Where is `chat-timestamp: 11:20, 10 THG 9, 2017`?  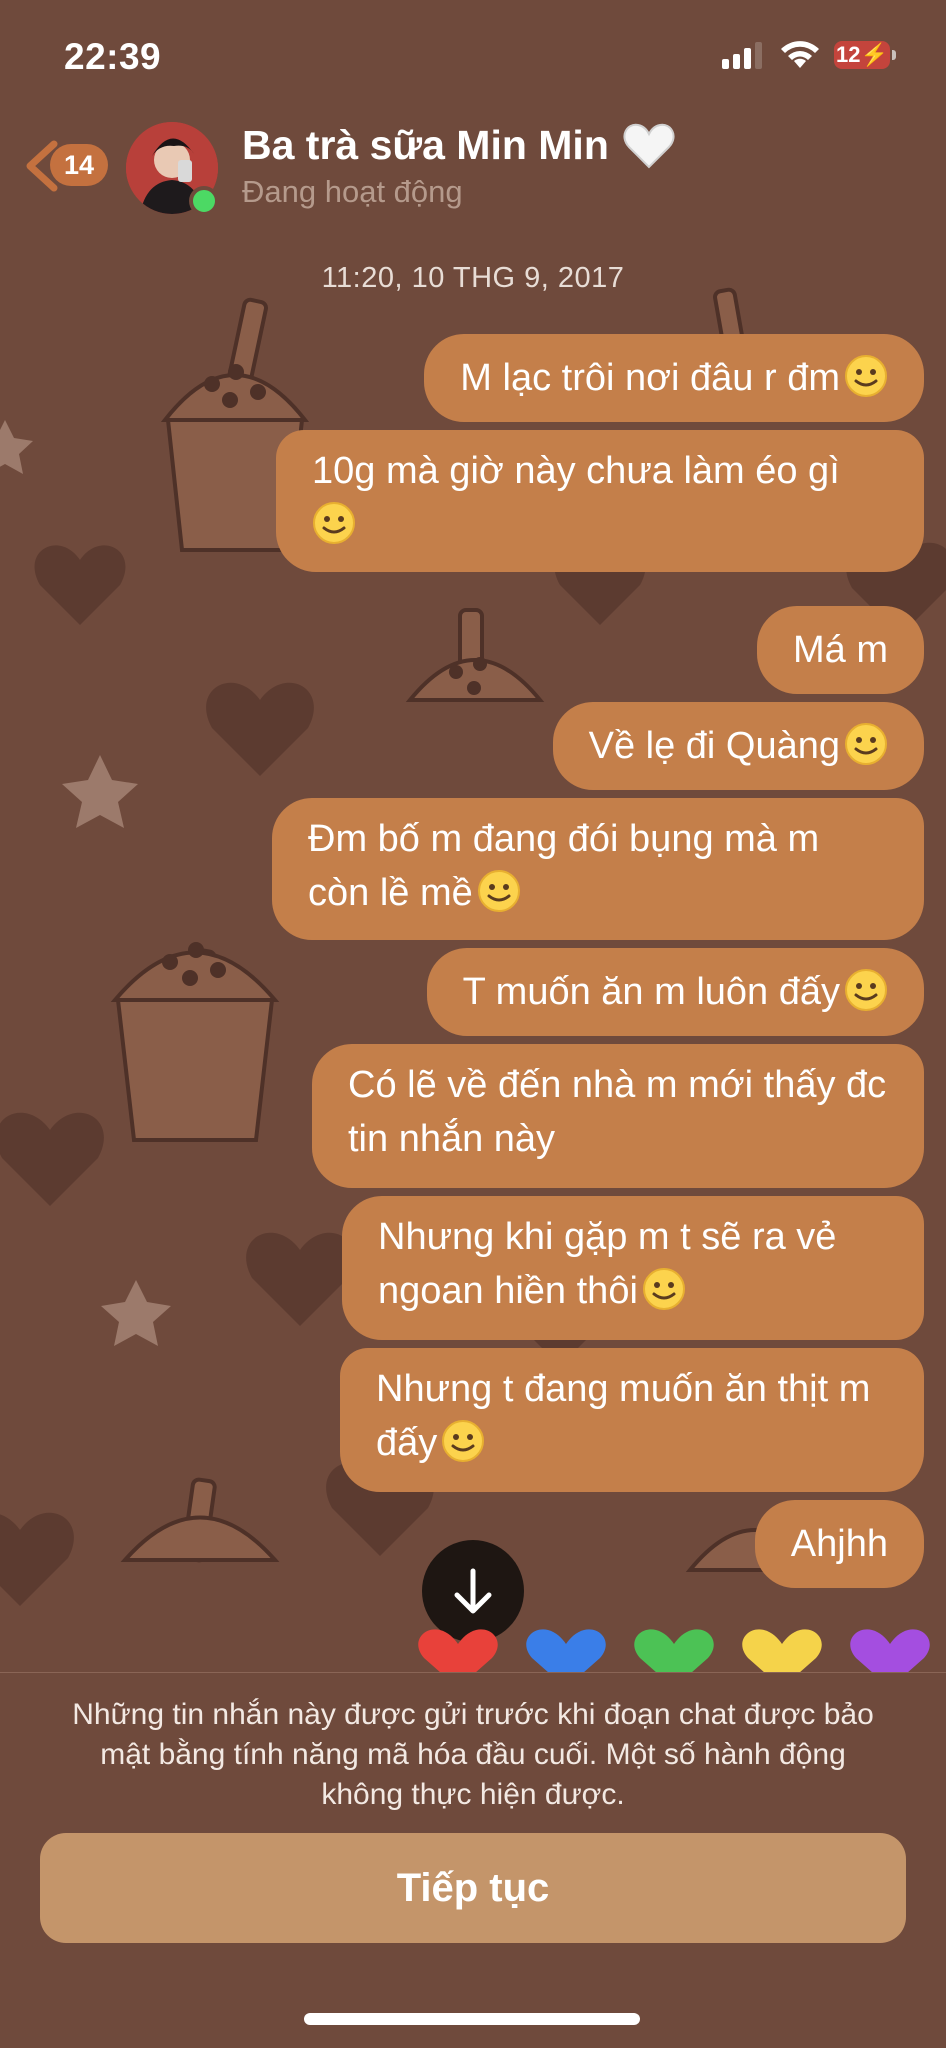 chat-timestamp: 11:20, 10 THG 9, 2017 is located at coordinates (473, 278).